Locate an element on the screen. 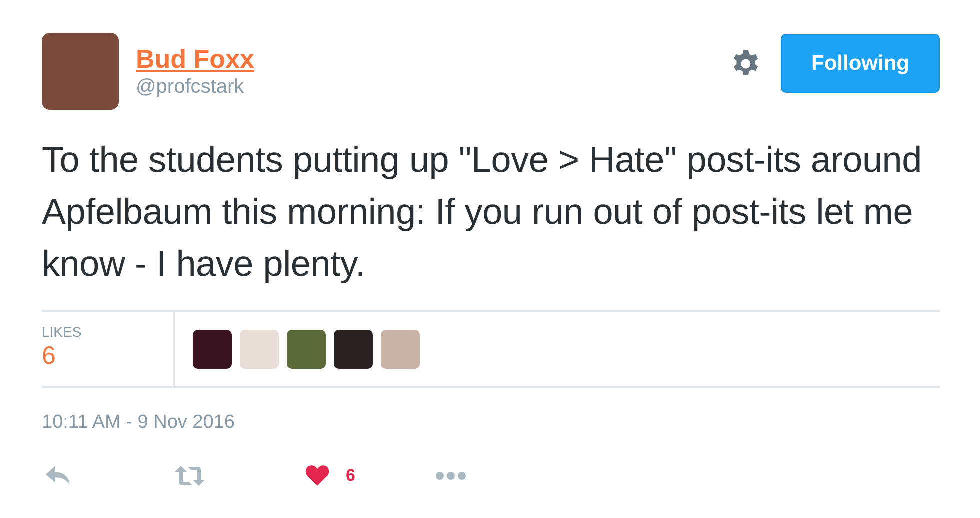 The width and height of the screenshot is (980, 518). profile-photo-placeholder is located at coordinates (80, 71).